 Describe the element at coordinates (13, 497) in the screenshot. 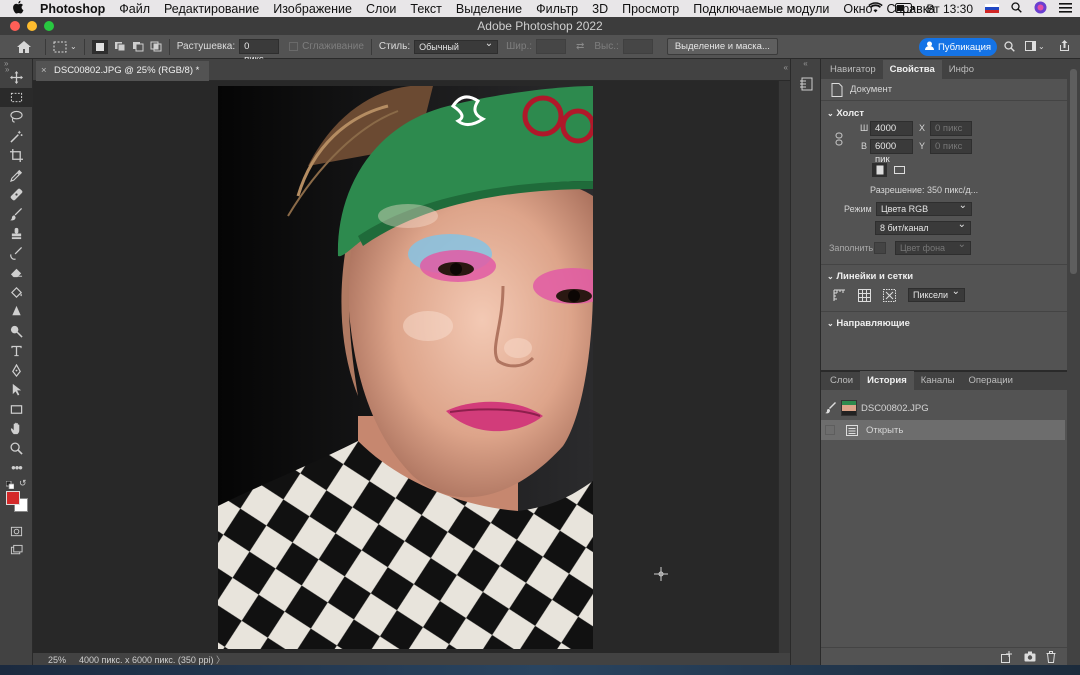

I see `foreground-color-swatch` at that location.